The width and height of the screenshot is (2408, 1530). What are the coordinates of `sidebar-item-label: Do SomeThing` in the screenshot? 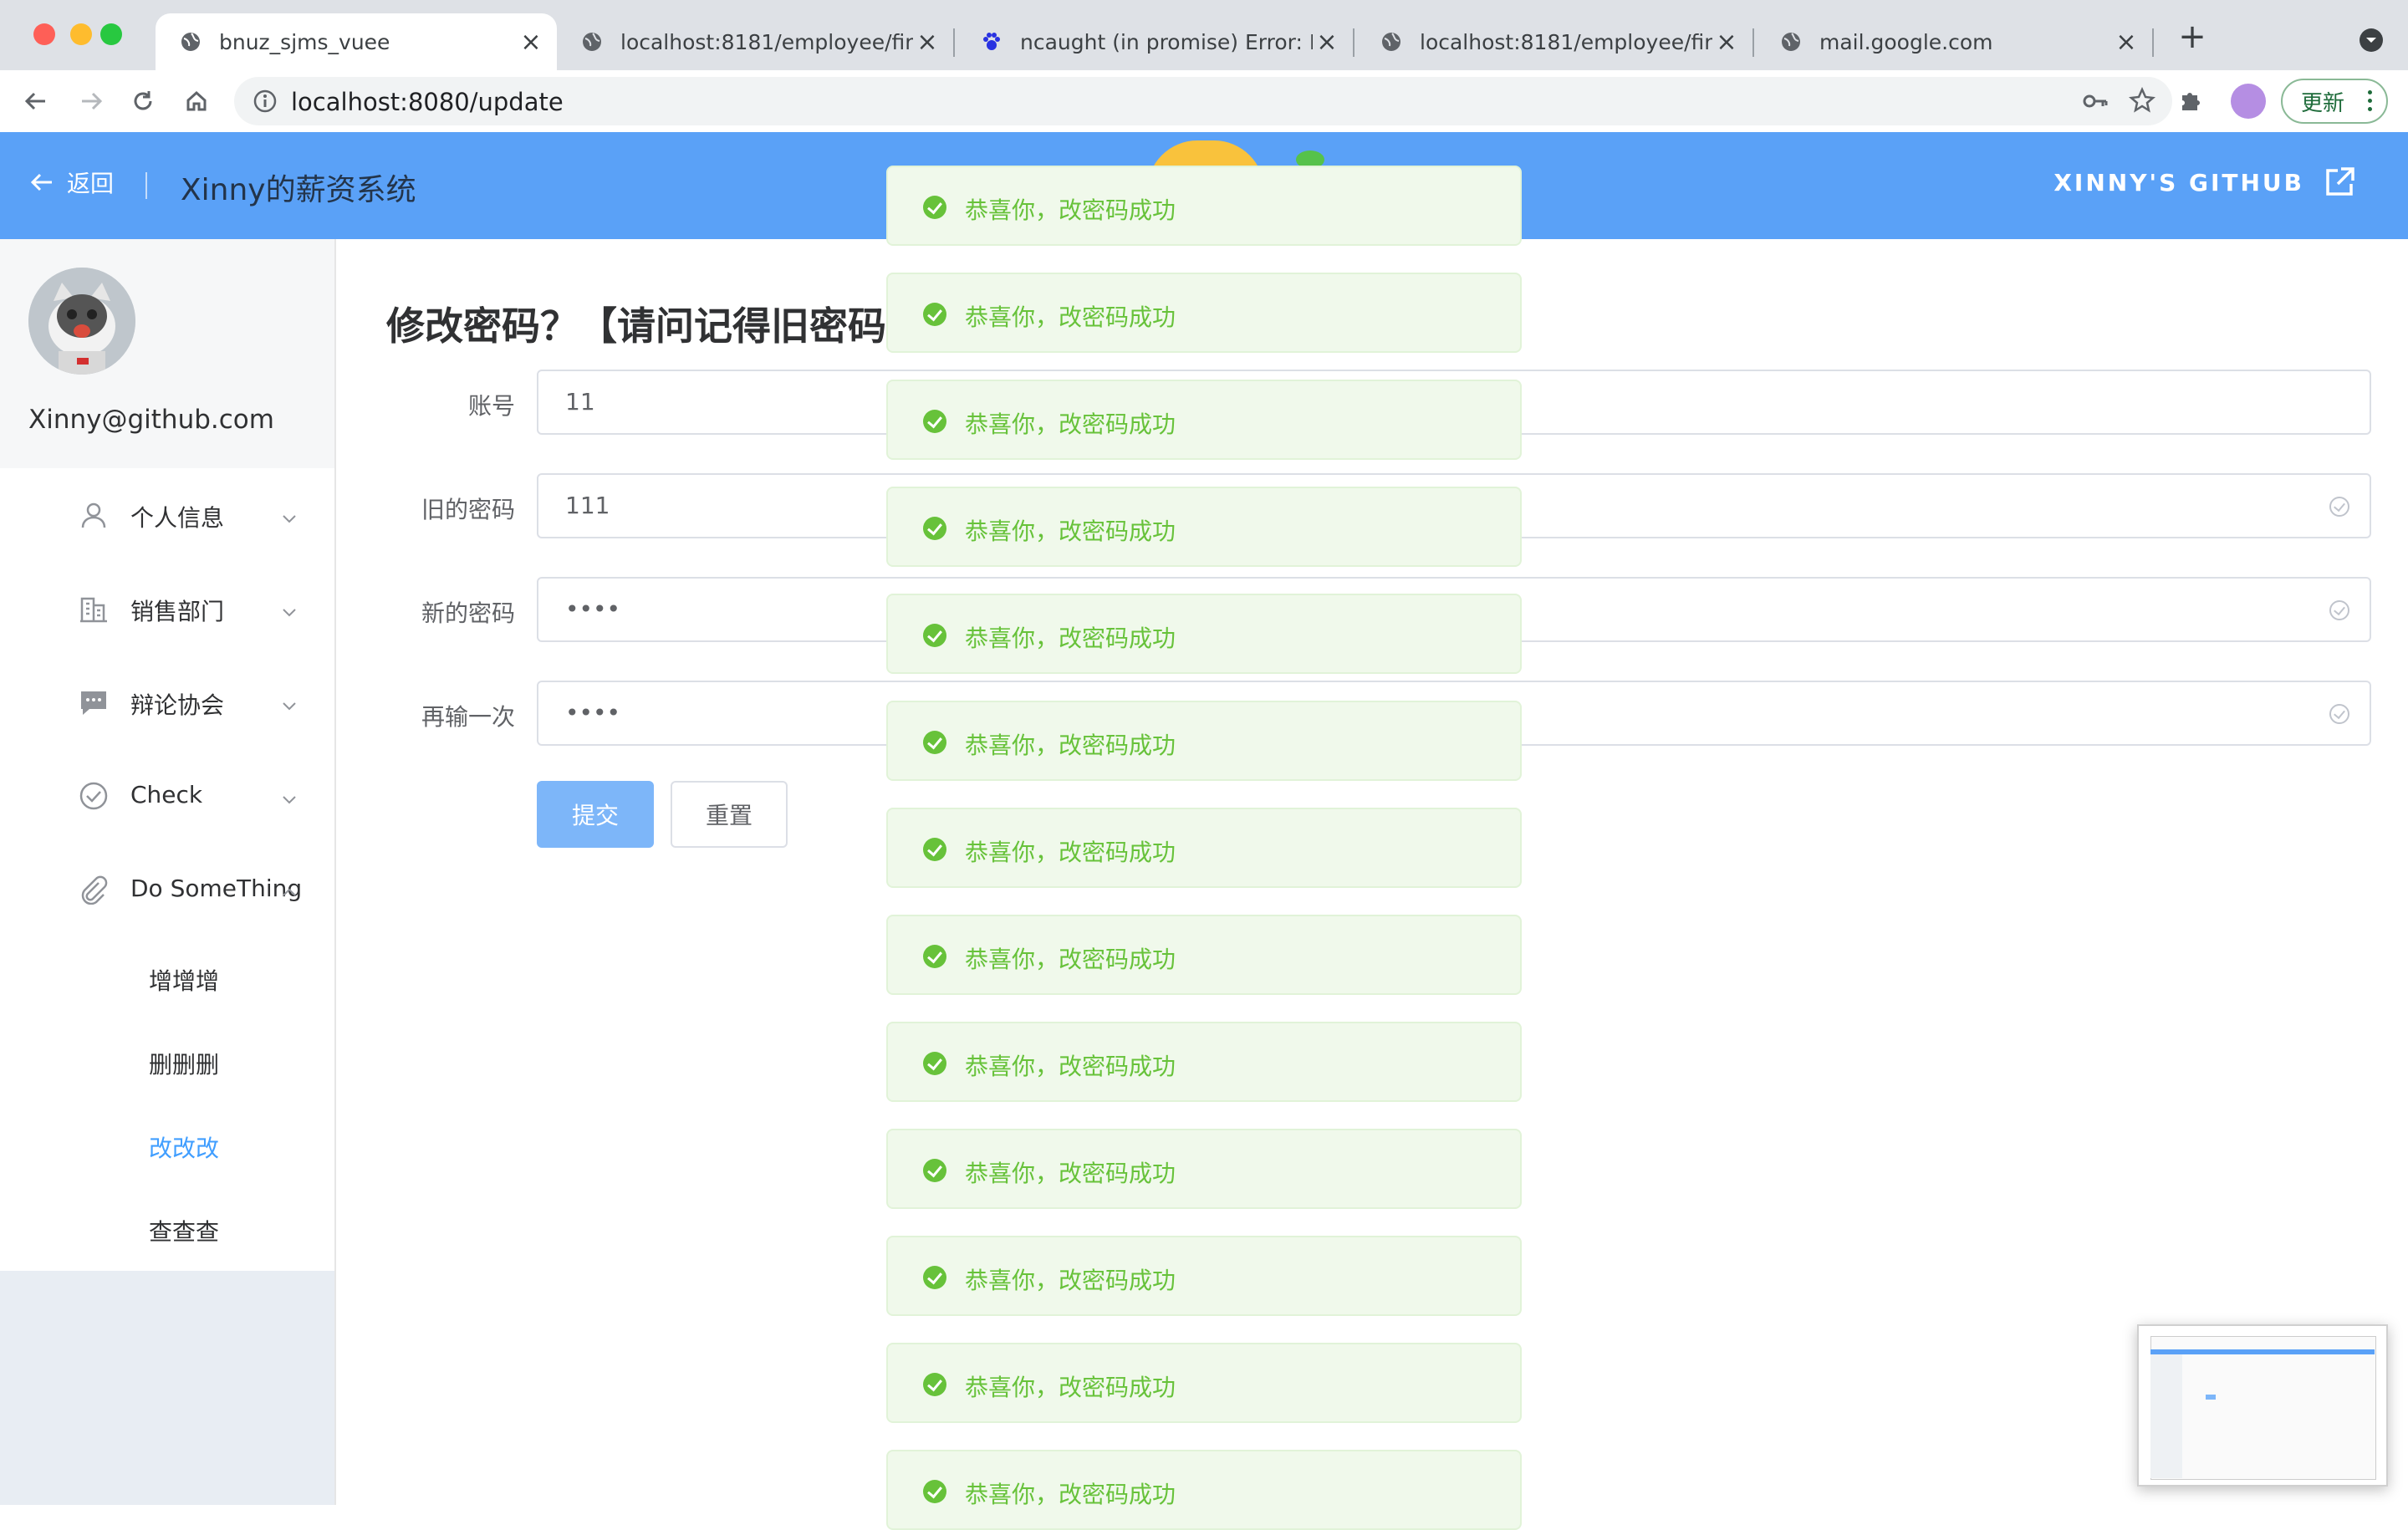 It's located at (217, 889).